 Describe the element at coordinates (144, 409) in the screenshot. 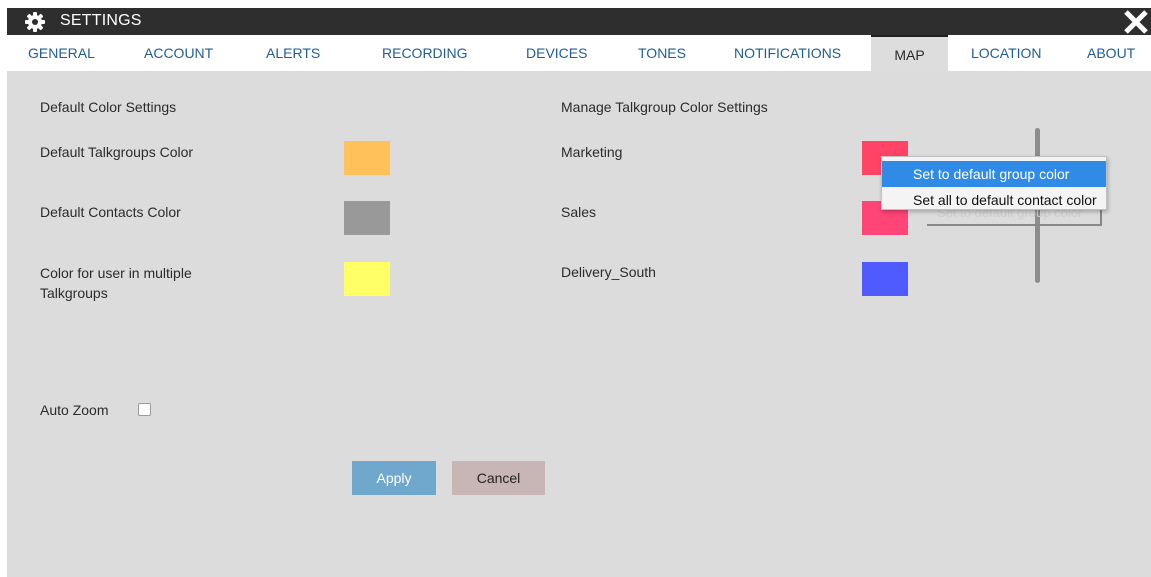

I see `auto-zoom-checkbox` at that location.